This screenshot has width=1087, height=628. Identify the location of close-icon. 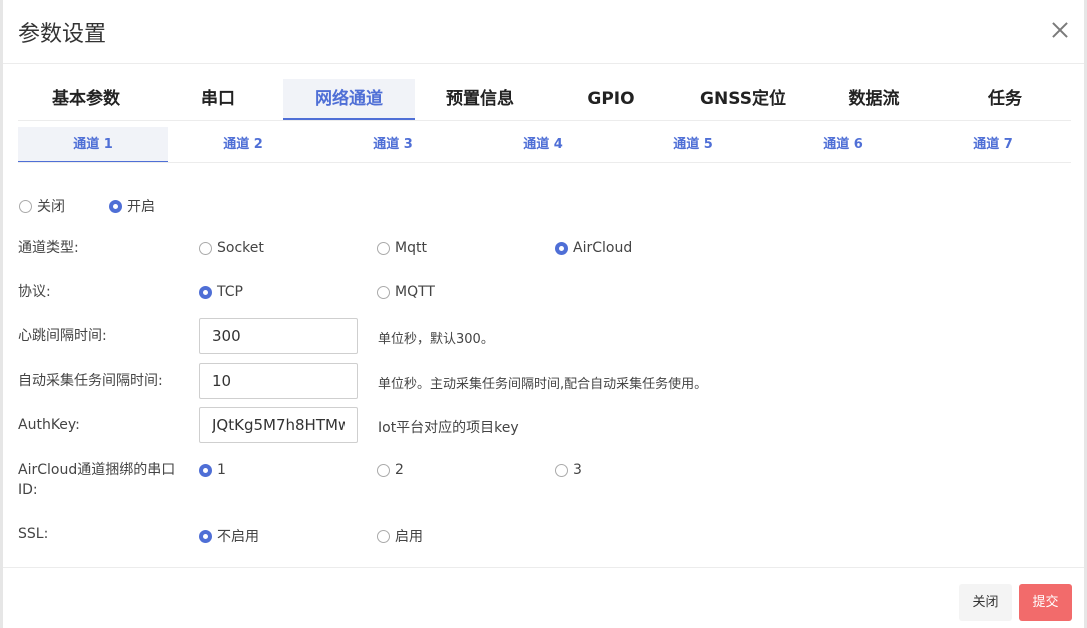
(1060, 30).